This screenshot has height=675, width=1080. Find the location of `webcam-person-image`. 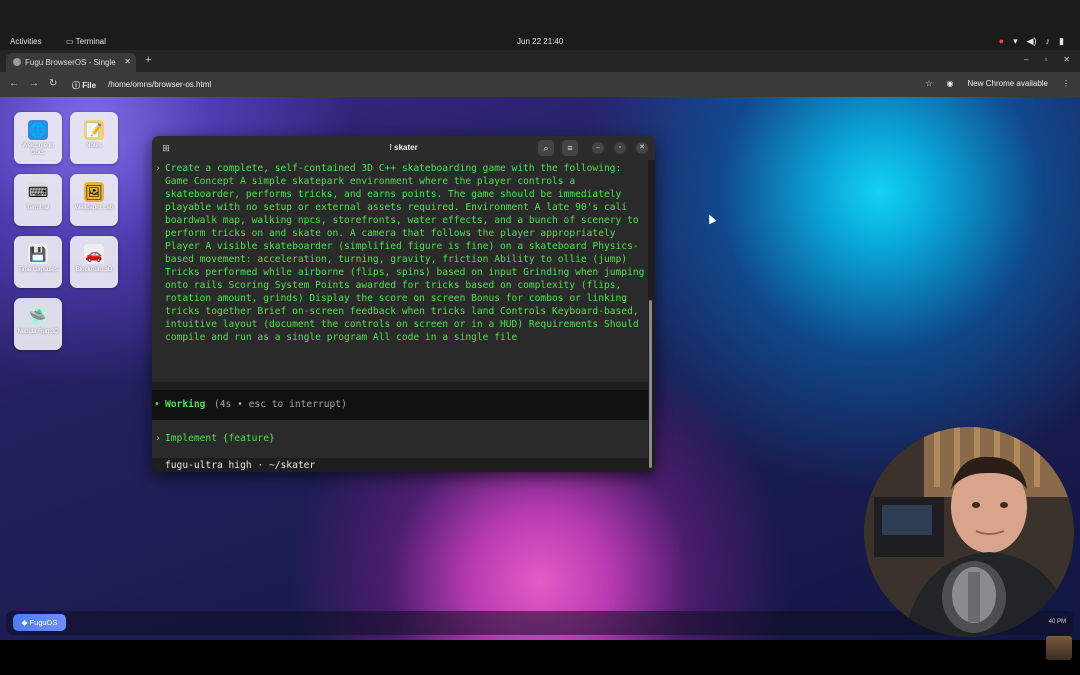

webcam-person-image is located at coordinates (969, 532).